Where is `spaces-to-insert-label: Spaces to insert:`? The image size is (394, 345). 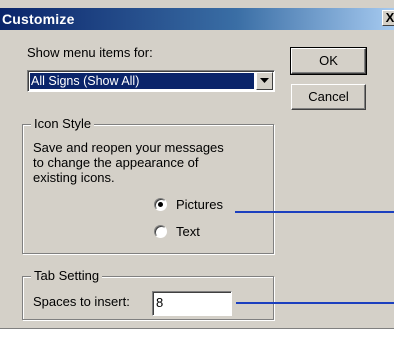
spaces-to-insert-label: Spaces to insert: is located at coordinates (81, 301).